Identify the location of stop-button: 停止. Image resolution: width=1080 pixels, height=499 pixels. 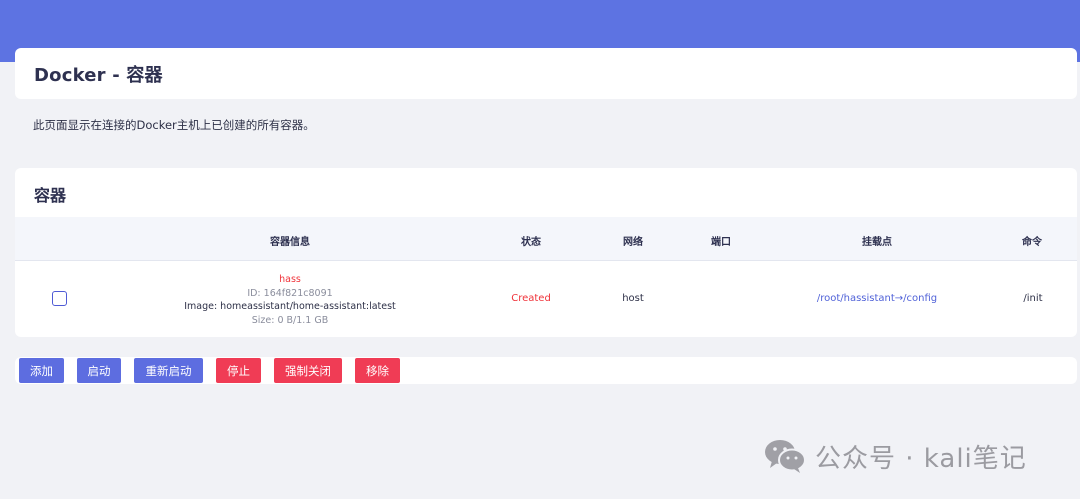
(238, 370).